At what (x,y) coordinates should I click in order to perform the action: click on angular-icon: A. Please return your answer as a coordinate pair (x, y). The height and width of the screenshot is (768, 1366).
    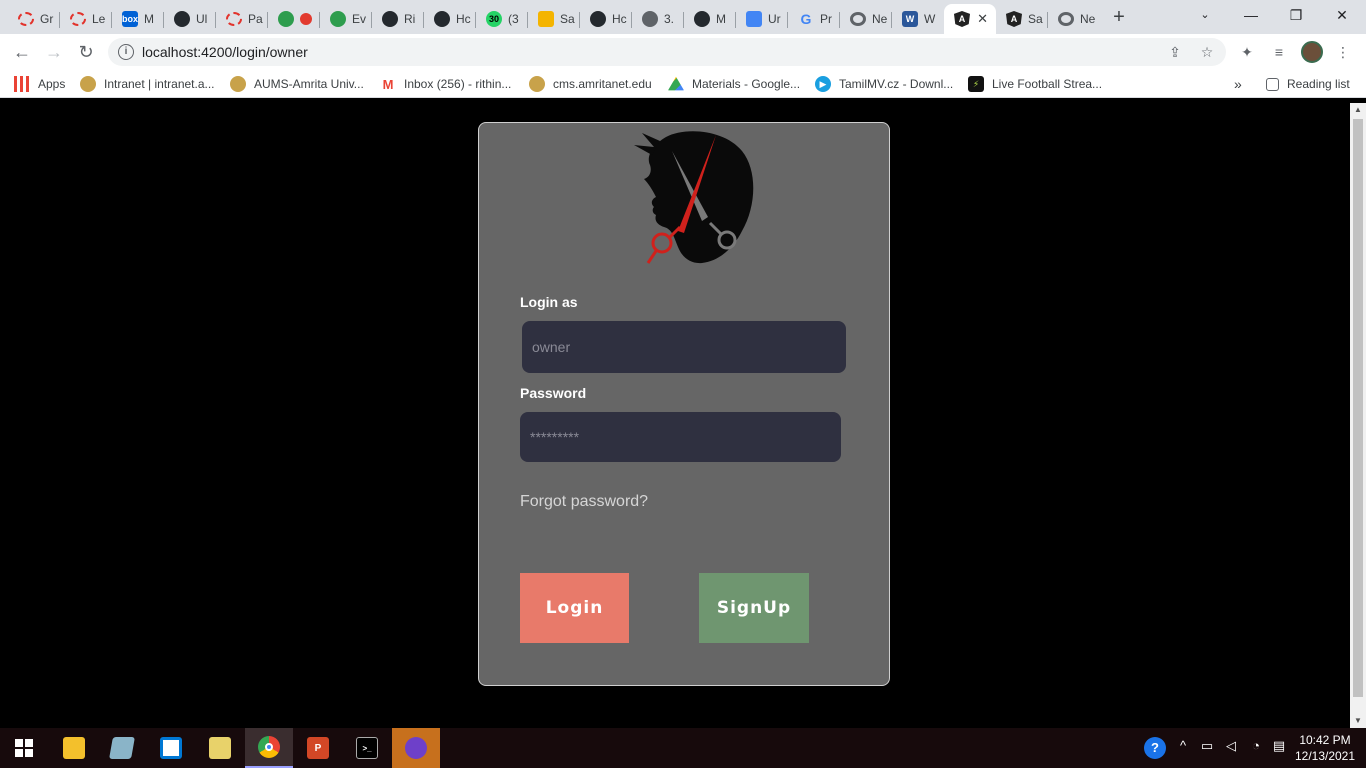
    Looking at the image, I should click on (962, 19).